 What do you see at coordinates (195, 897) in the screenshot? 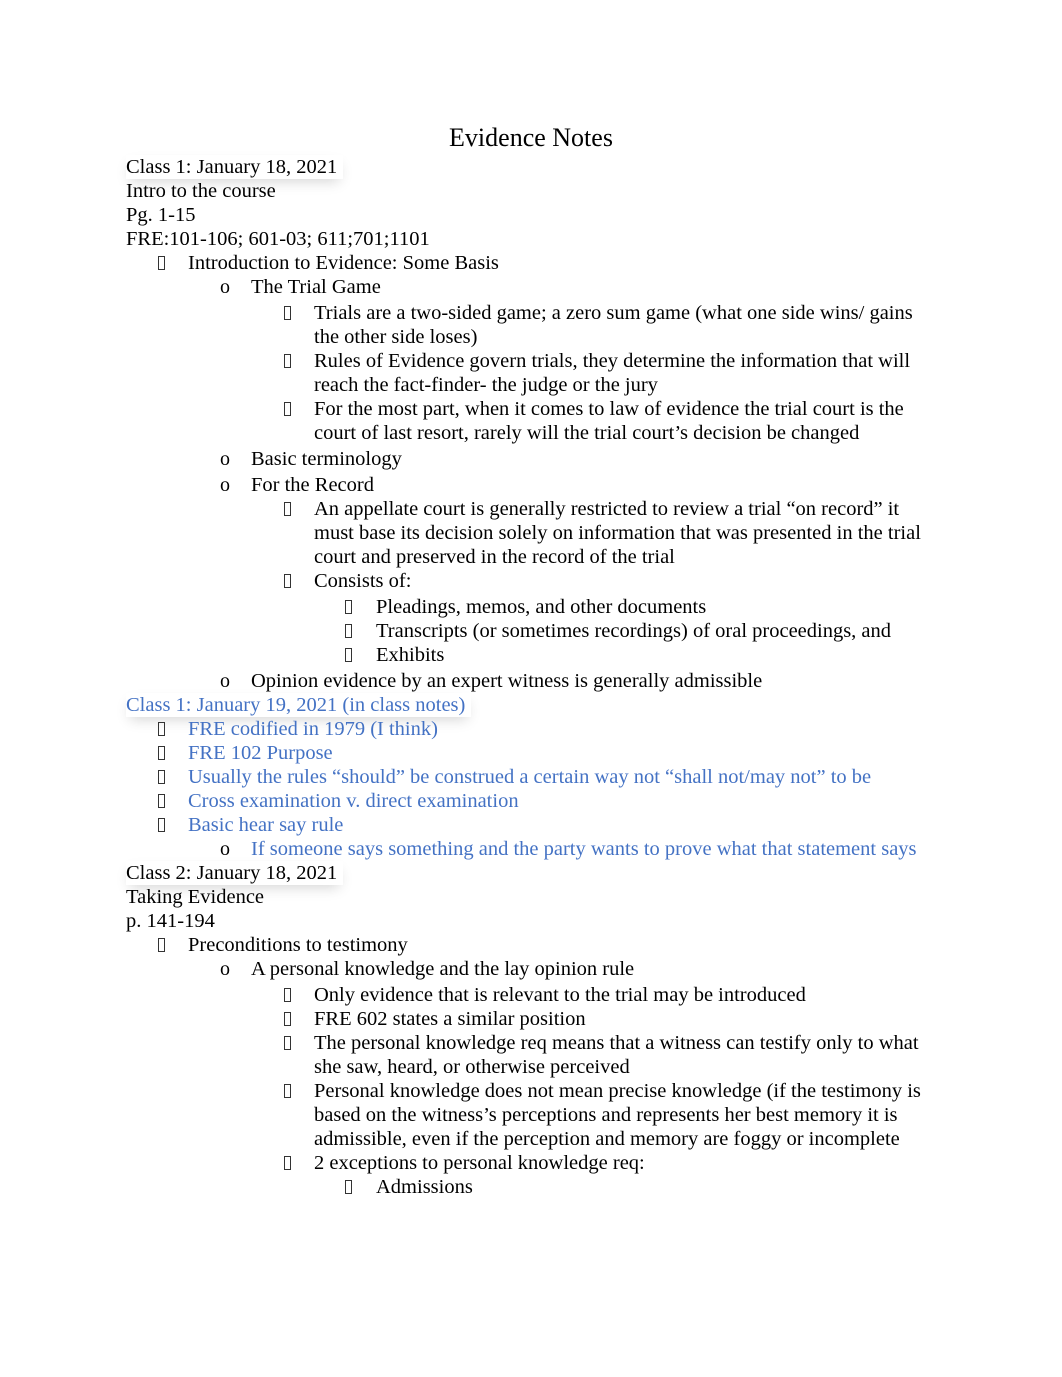
I see `section-topic: Taking Evidence` at bounding box center [195, 897].